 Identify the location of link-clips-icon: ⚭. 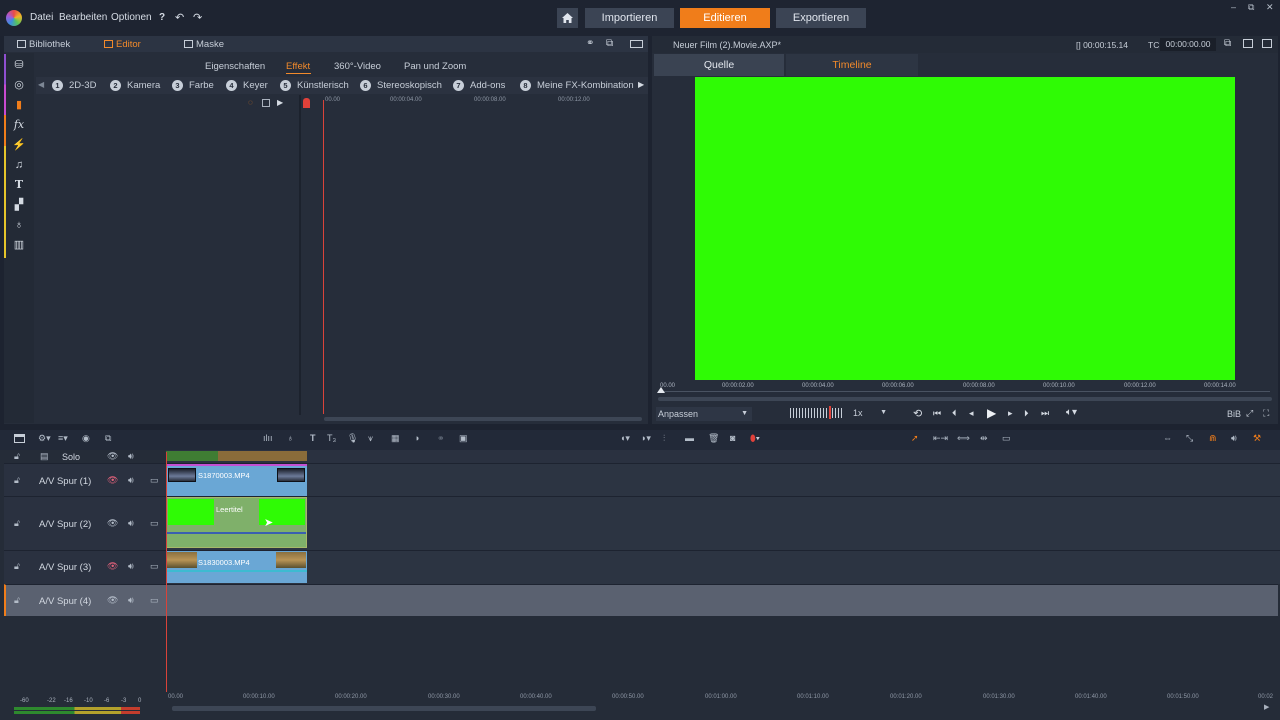
(441, 438).